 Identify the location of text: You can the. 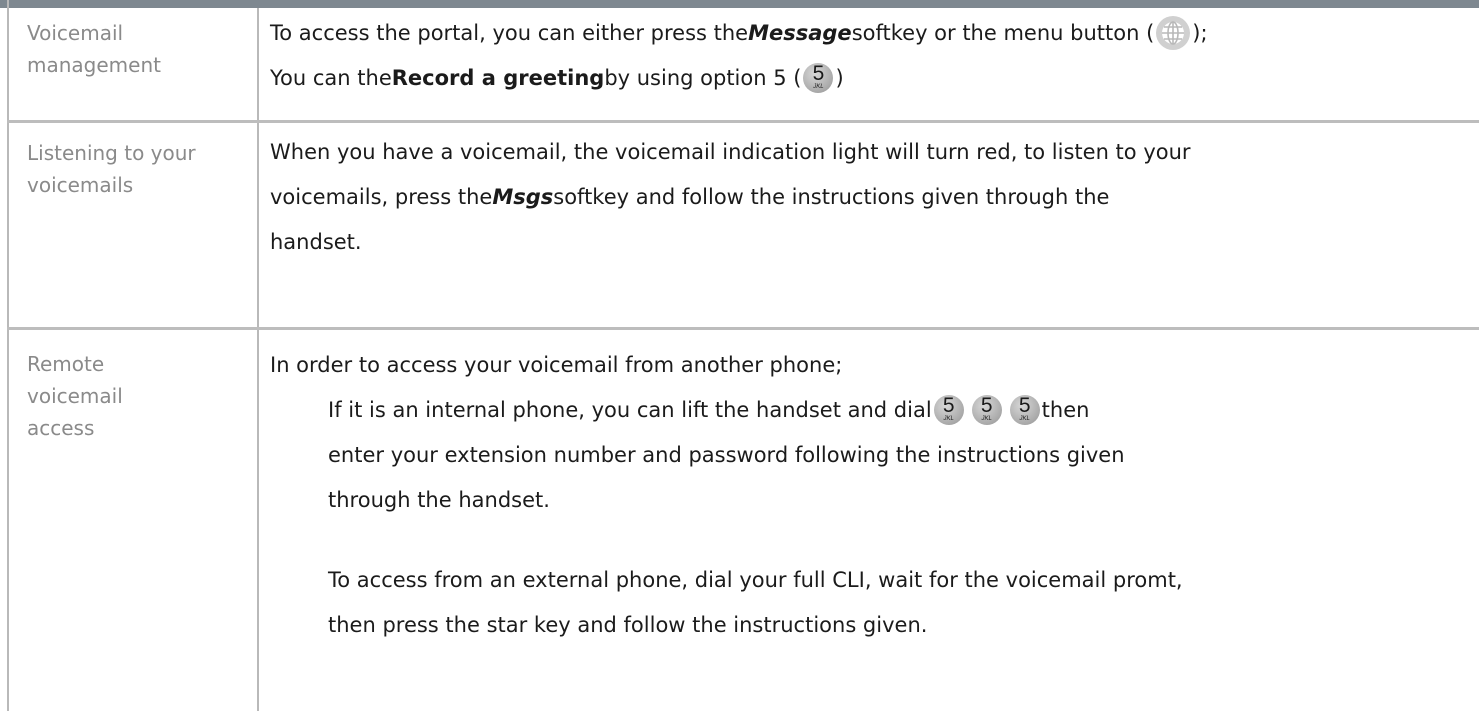
(331, 78).